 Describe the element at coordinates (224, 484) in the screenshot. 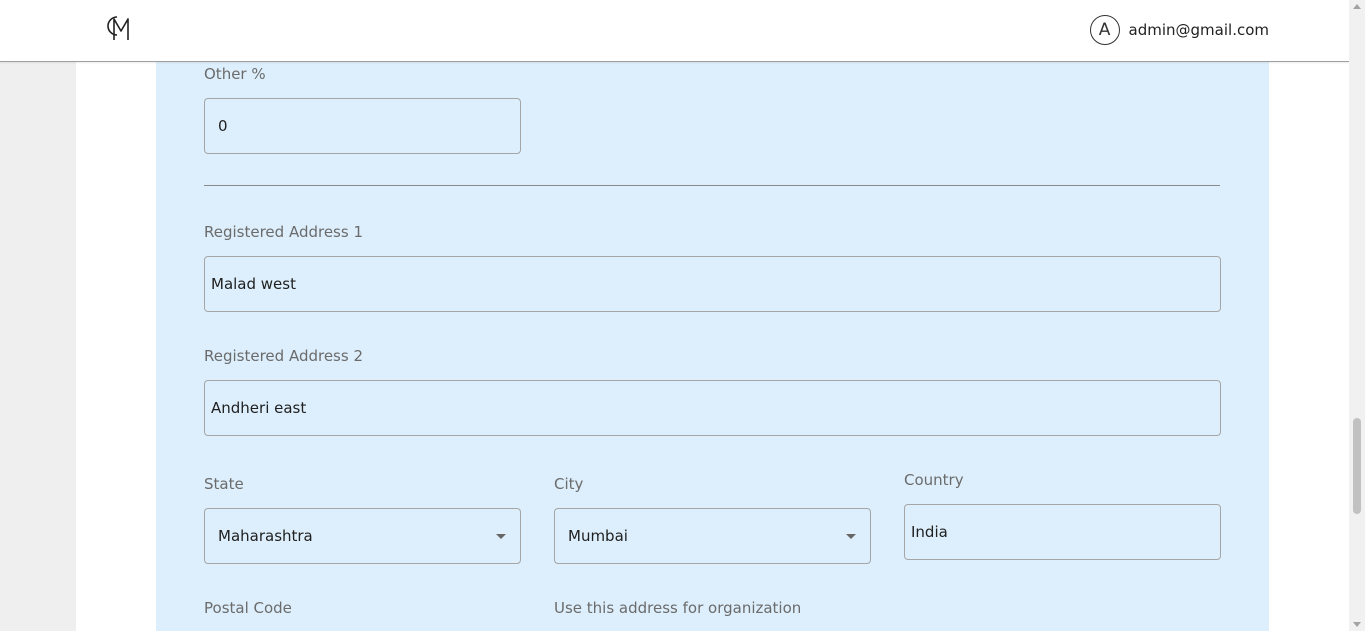

I see `state-label: State` at that location.